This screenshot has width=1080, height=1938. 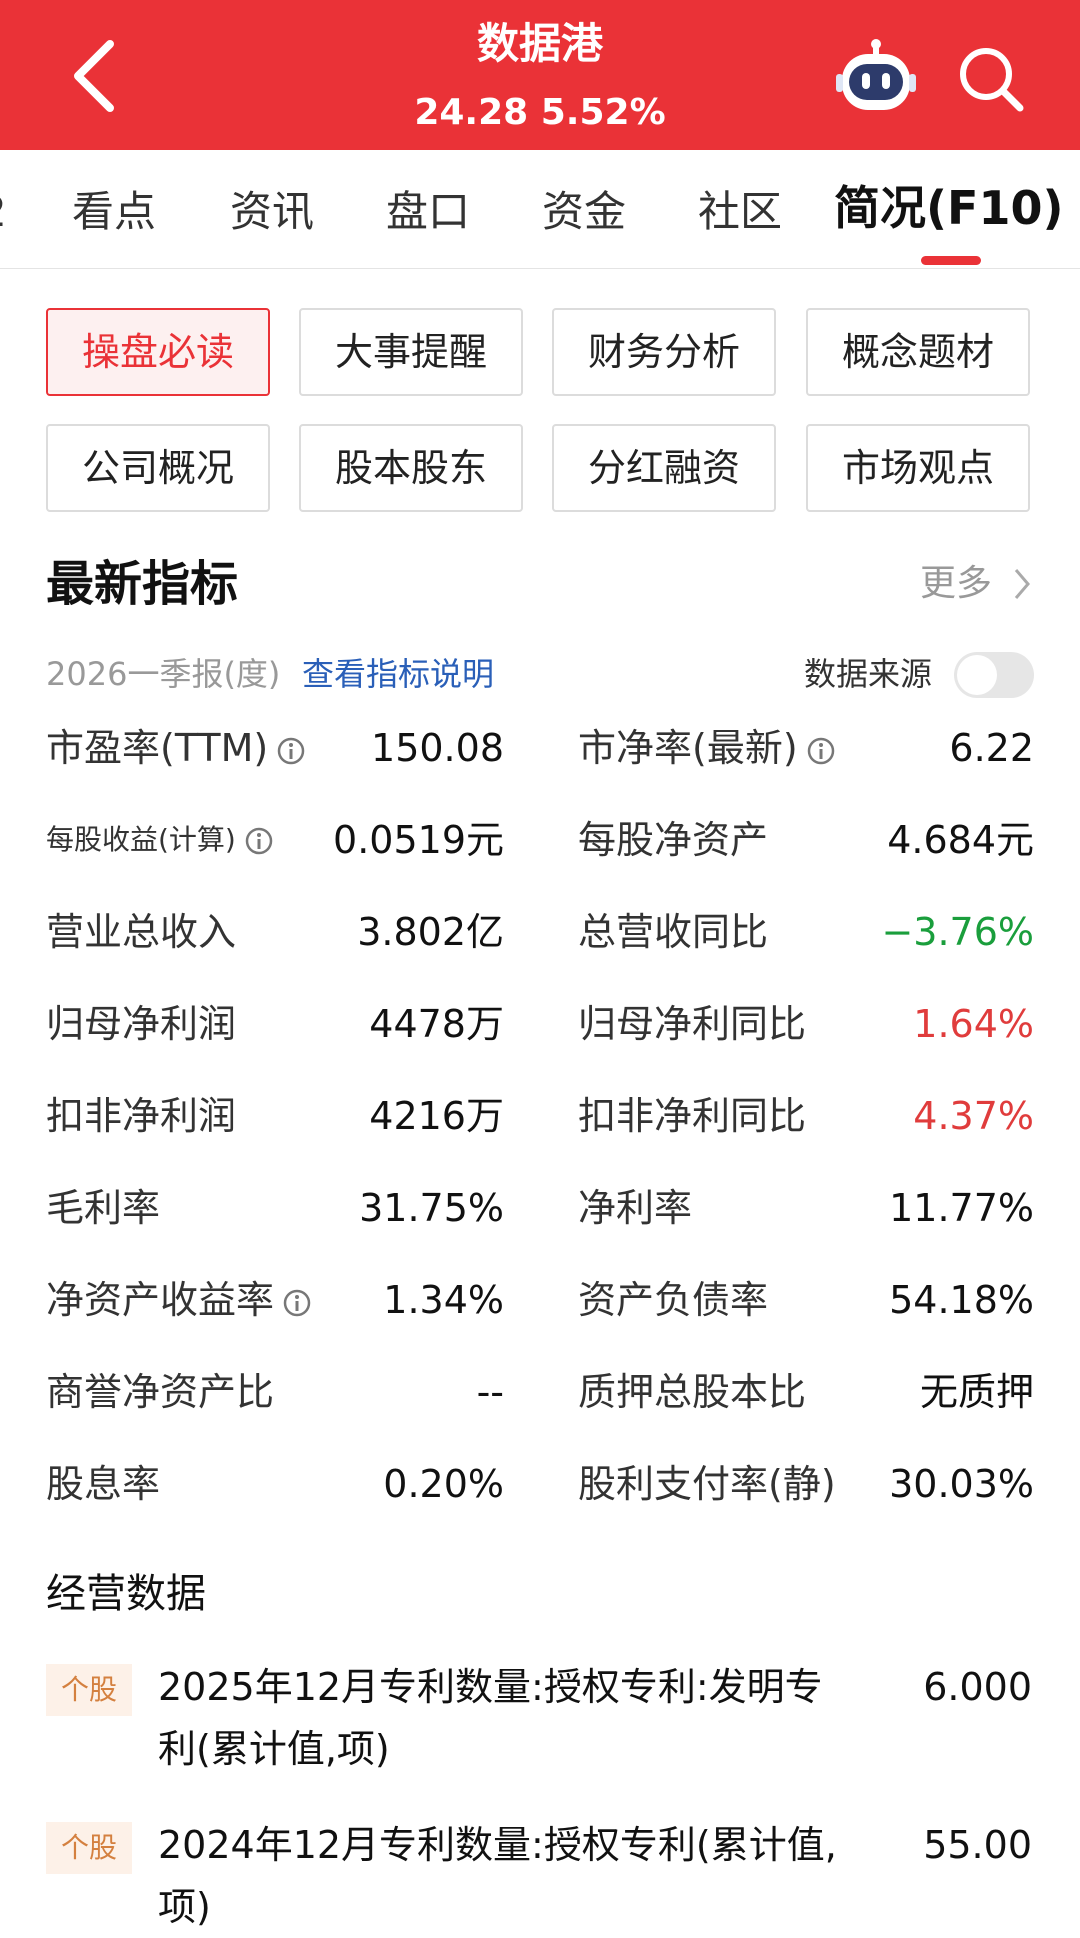 I want to click on metric-value: 150.08, so click(x=437, y=748).